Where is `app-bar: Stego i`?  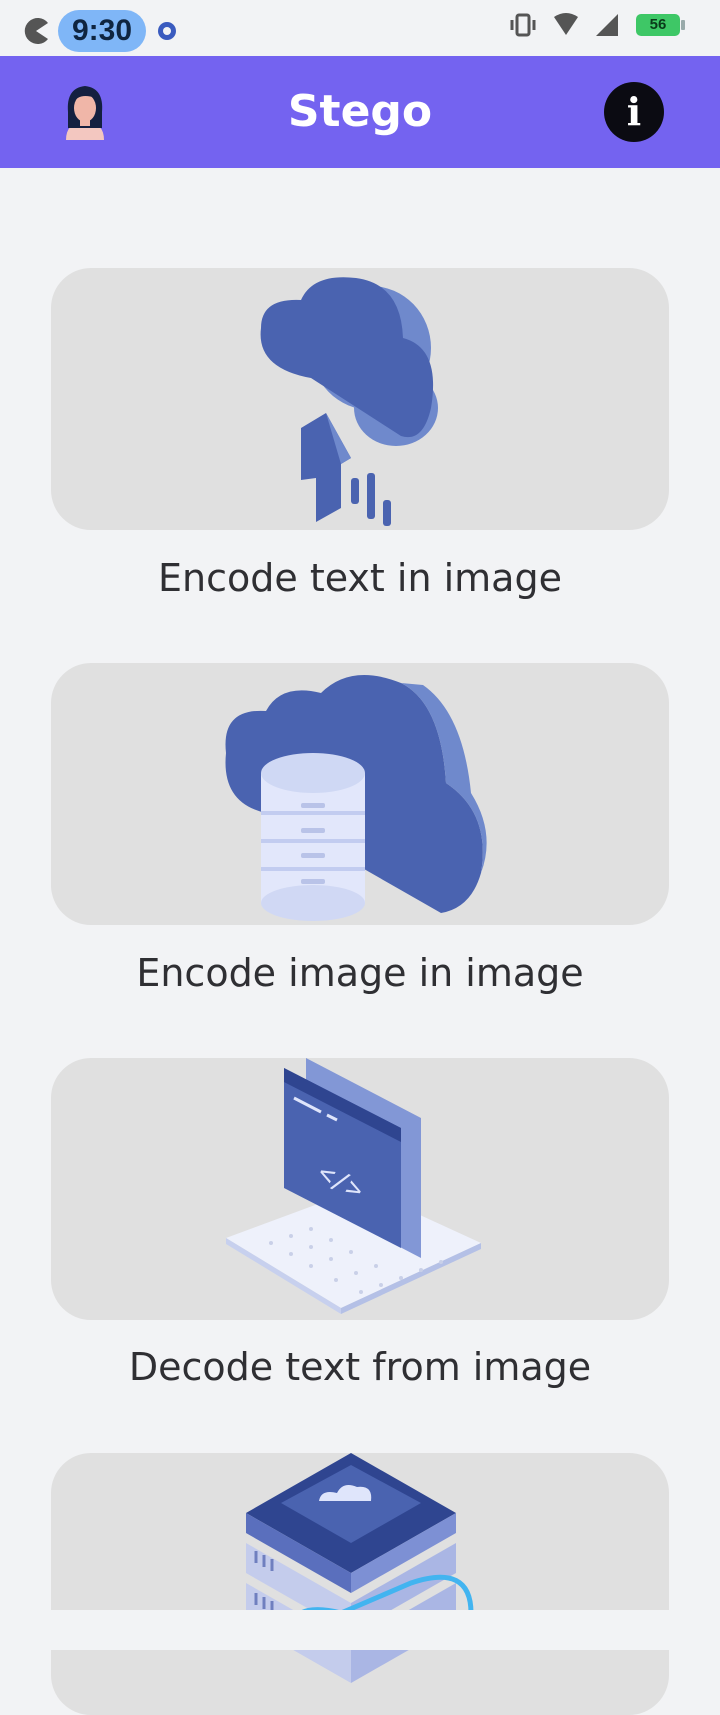 app-bar: Stego i is located at coordinates (360, 112).